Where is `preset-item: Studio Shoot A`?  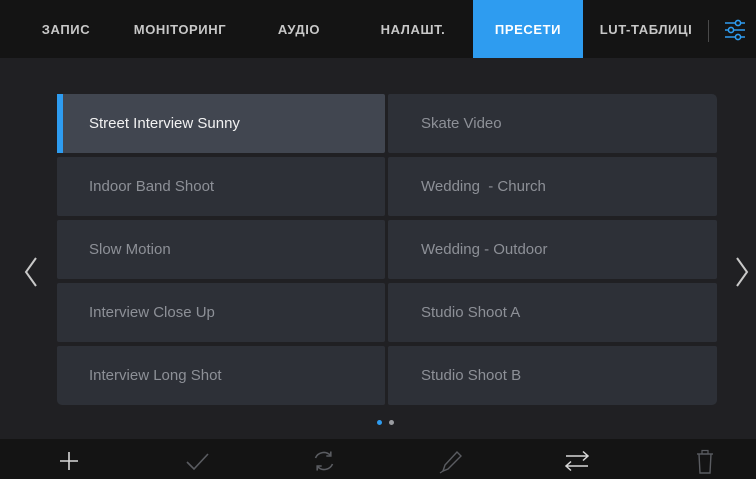
preset-item: Studio Shoot A is located at coordinates (552, 312).